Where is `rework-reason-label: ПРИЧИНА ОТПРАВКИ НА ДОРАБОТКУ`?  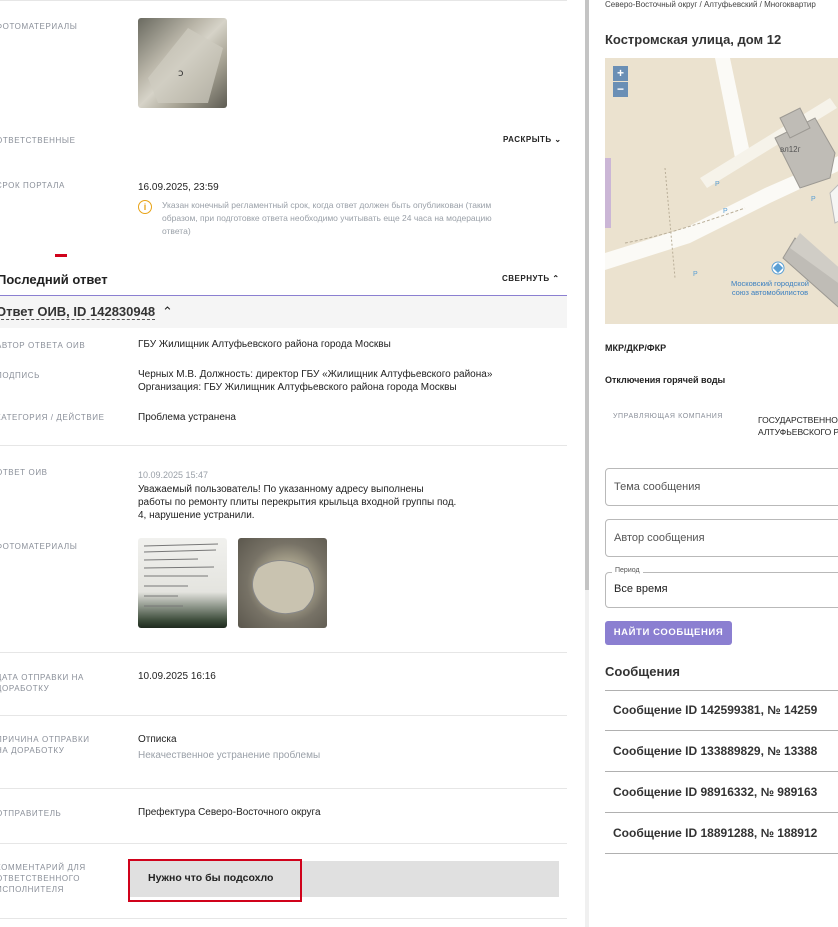 rework-reason-label: ПРИЧИНА ОТПРАВКИ НА ДОРАБОТКУ is located at coordinates (45, 745).